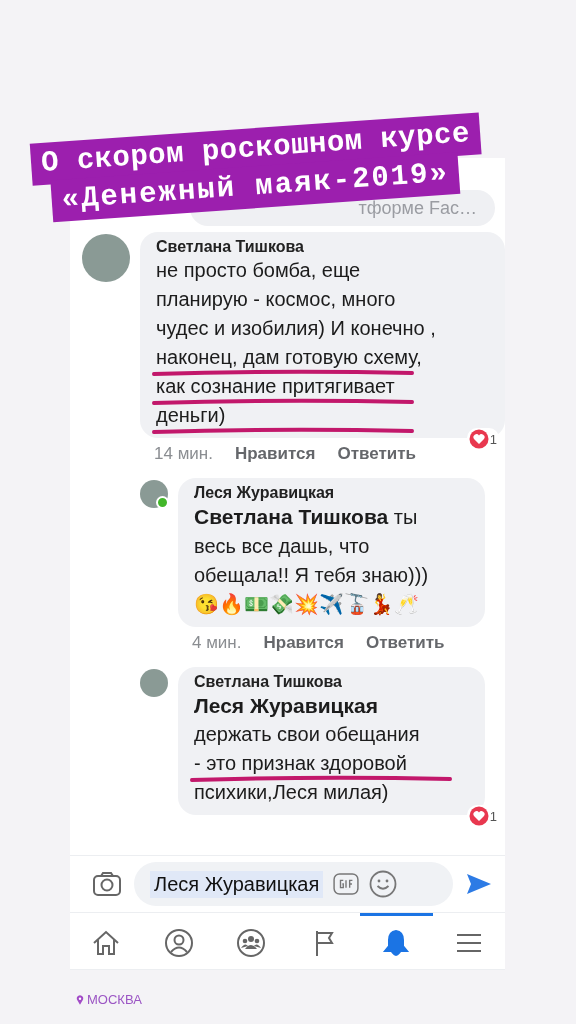 The height and width of the screenshot is (1024, 576). I want to click on groups-icon, so click(251, 942).